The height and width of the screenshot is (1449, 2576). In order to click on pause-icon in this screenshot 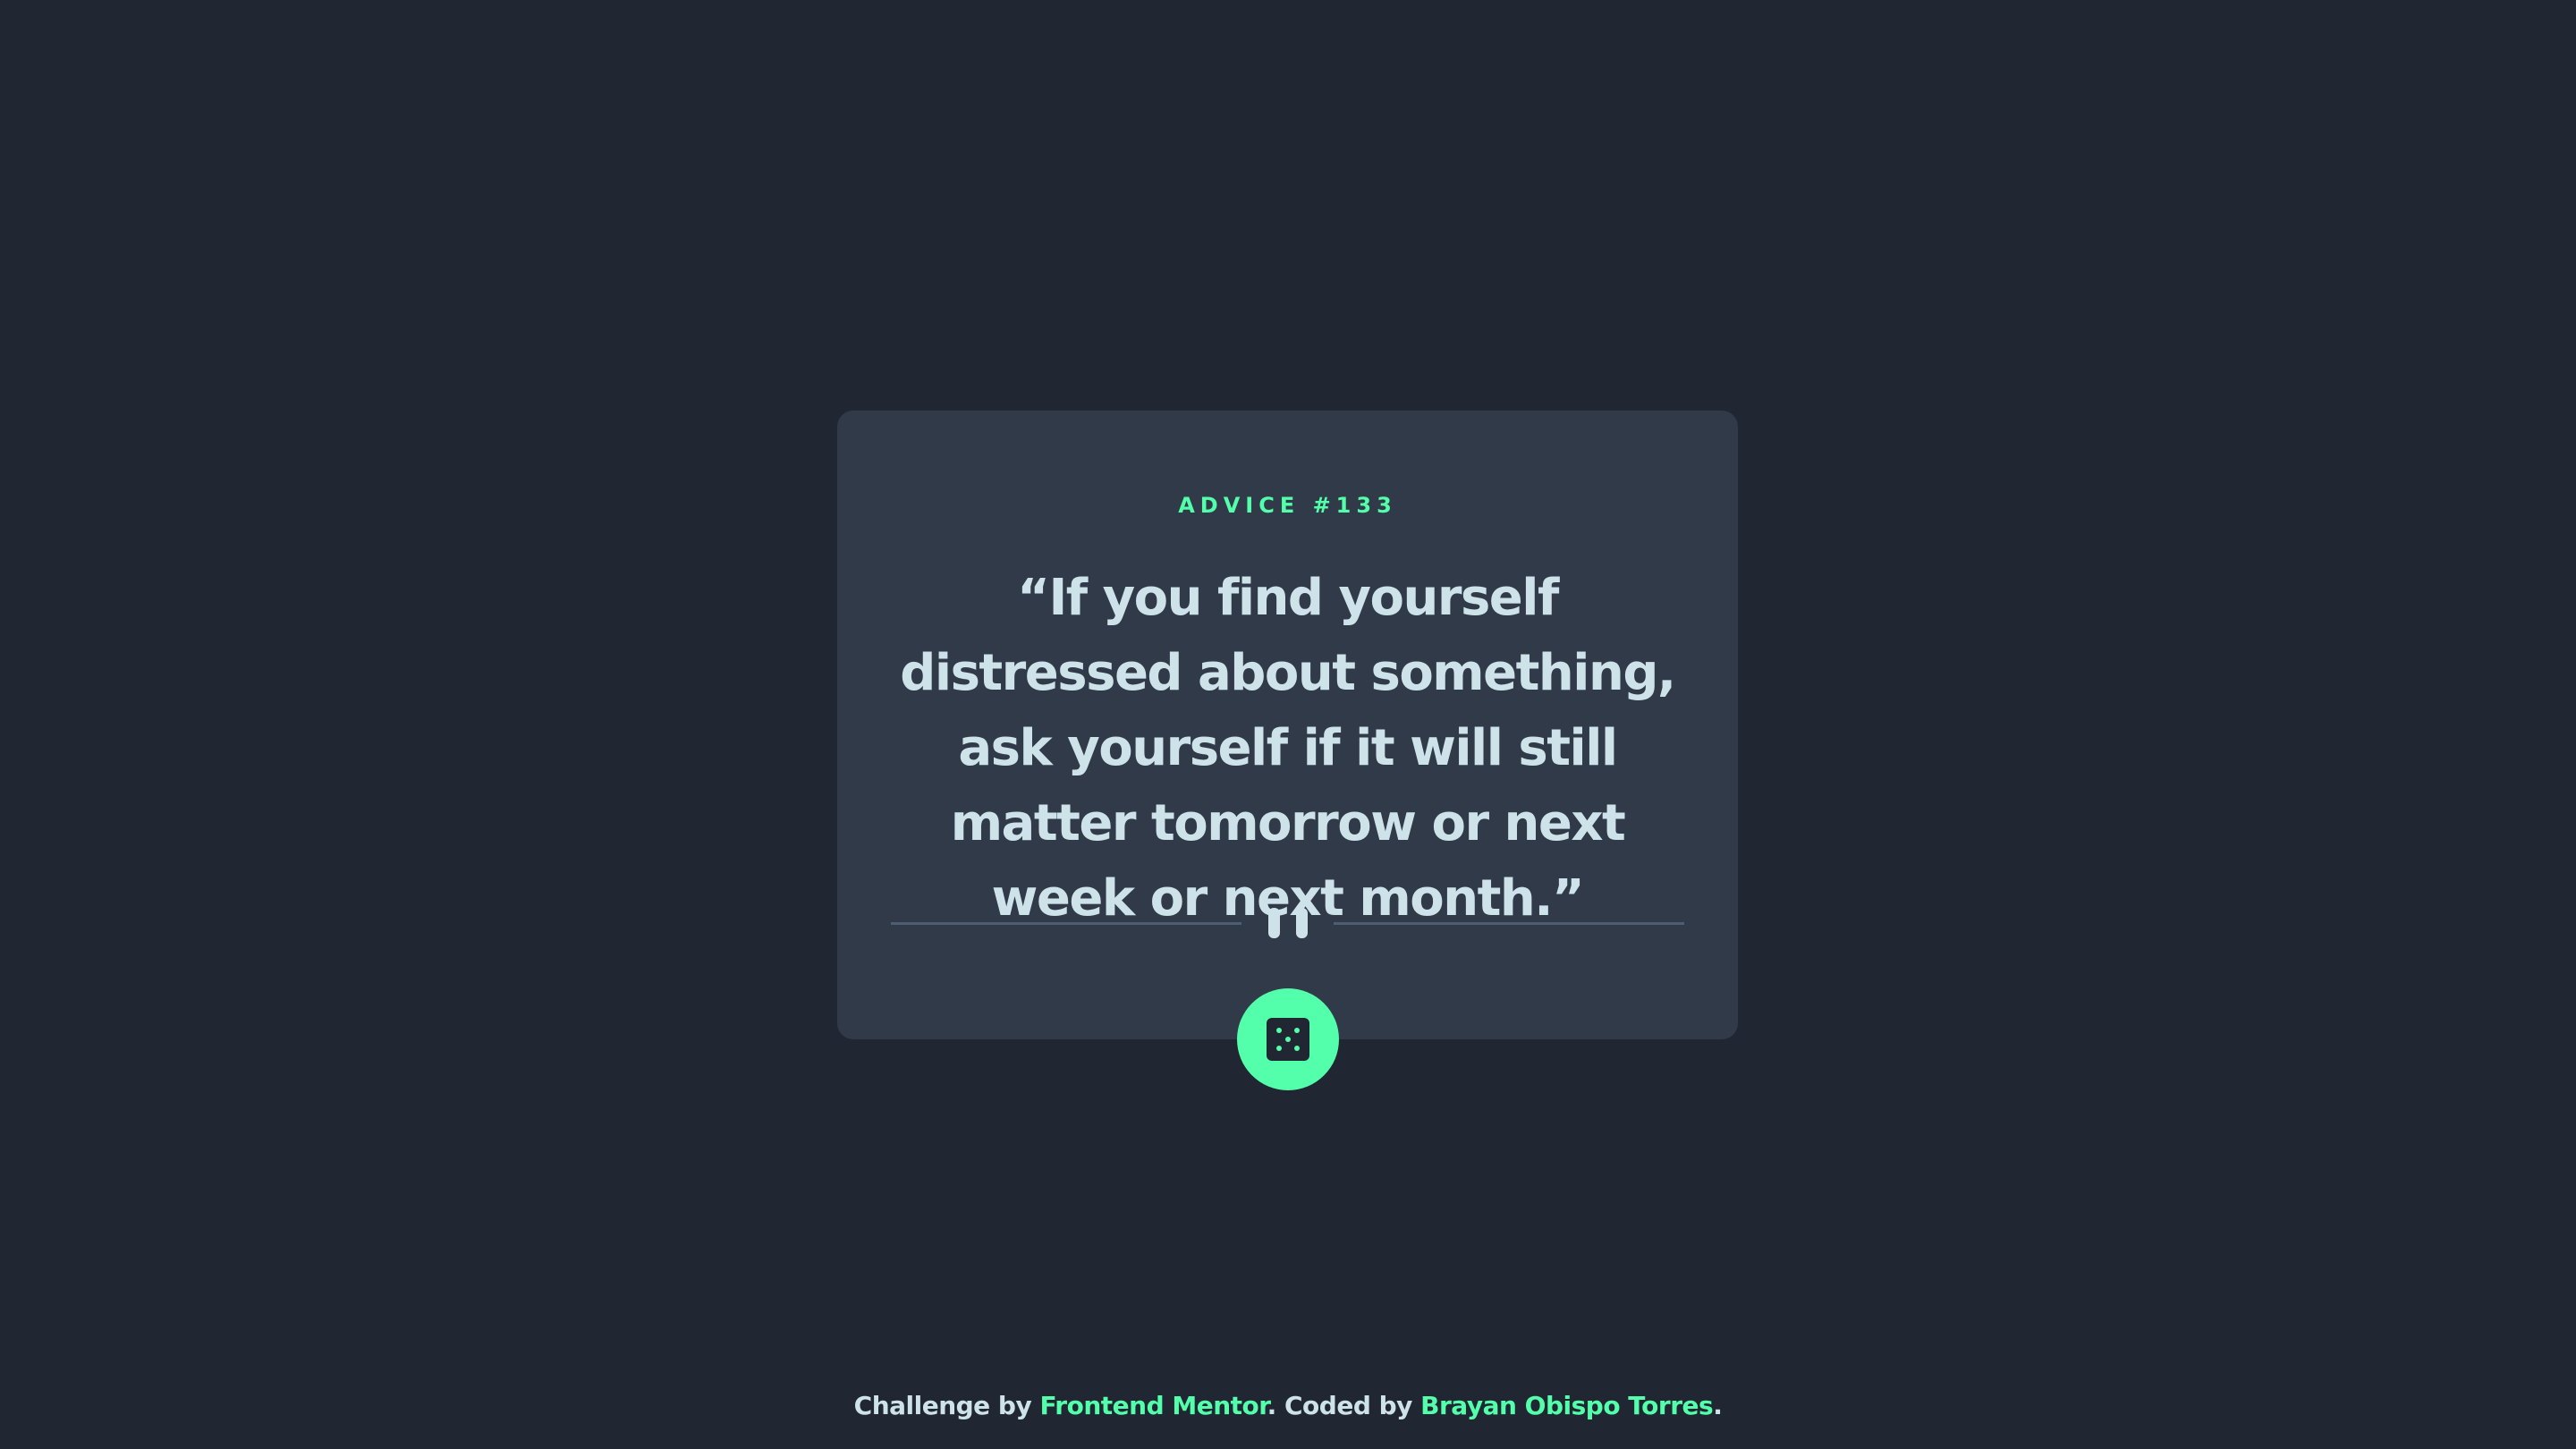, I will do `click(1287, 923)`.